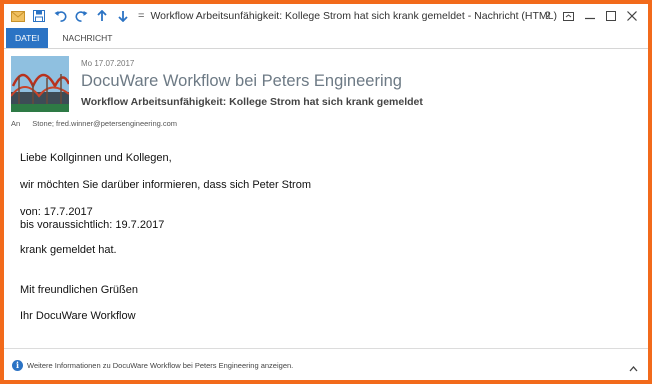  I want to click on customize-toolbar-icon: =, so click(141, 16).